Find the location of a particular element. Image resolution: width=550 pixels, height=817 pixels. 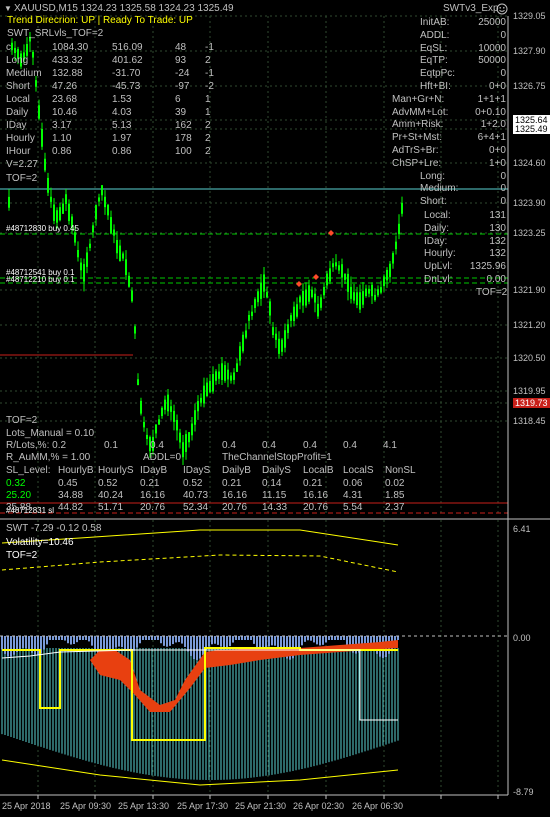

stats-cell: -24 is located at coordinates (182, 73).